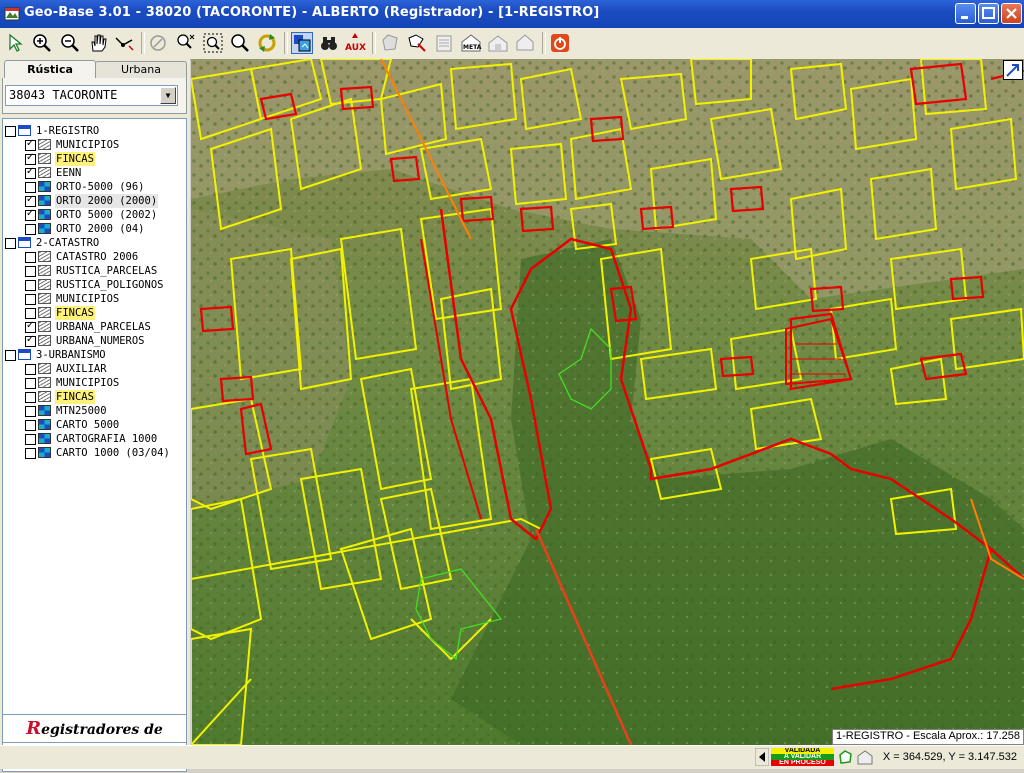 Image resolution: width=1024 pixels, height=773 pixels. Describe the element at coordinates (95, 243) in the screenshot. I see `layer-row: 2-CATASTRO` at that location.